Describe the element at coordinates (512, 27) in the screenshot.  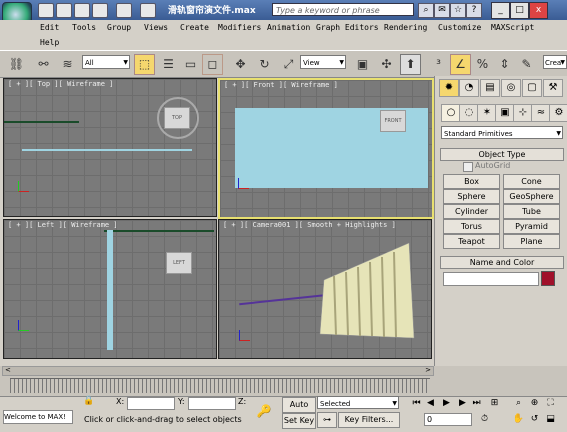
I see `menu-maxscript: MAXScript` at that location.